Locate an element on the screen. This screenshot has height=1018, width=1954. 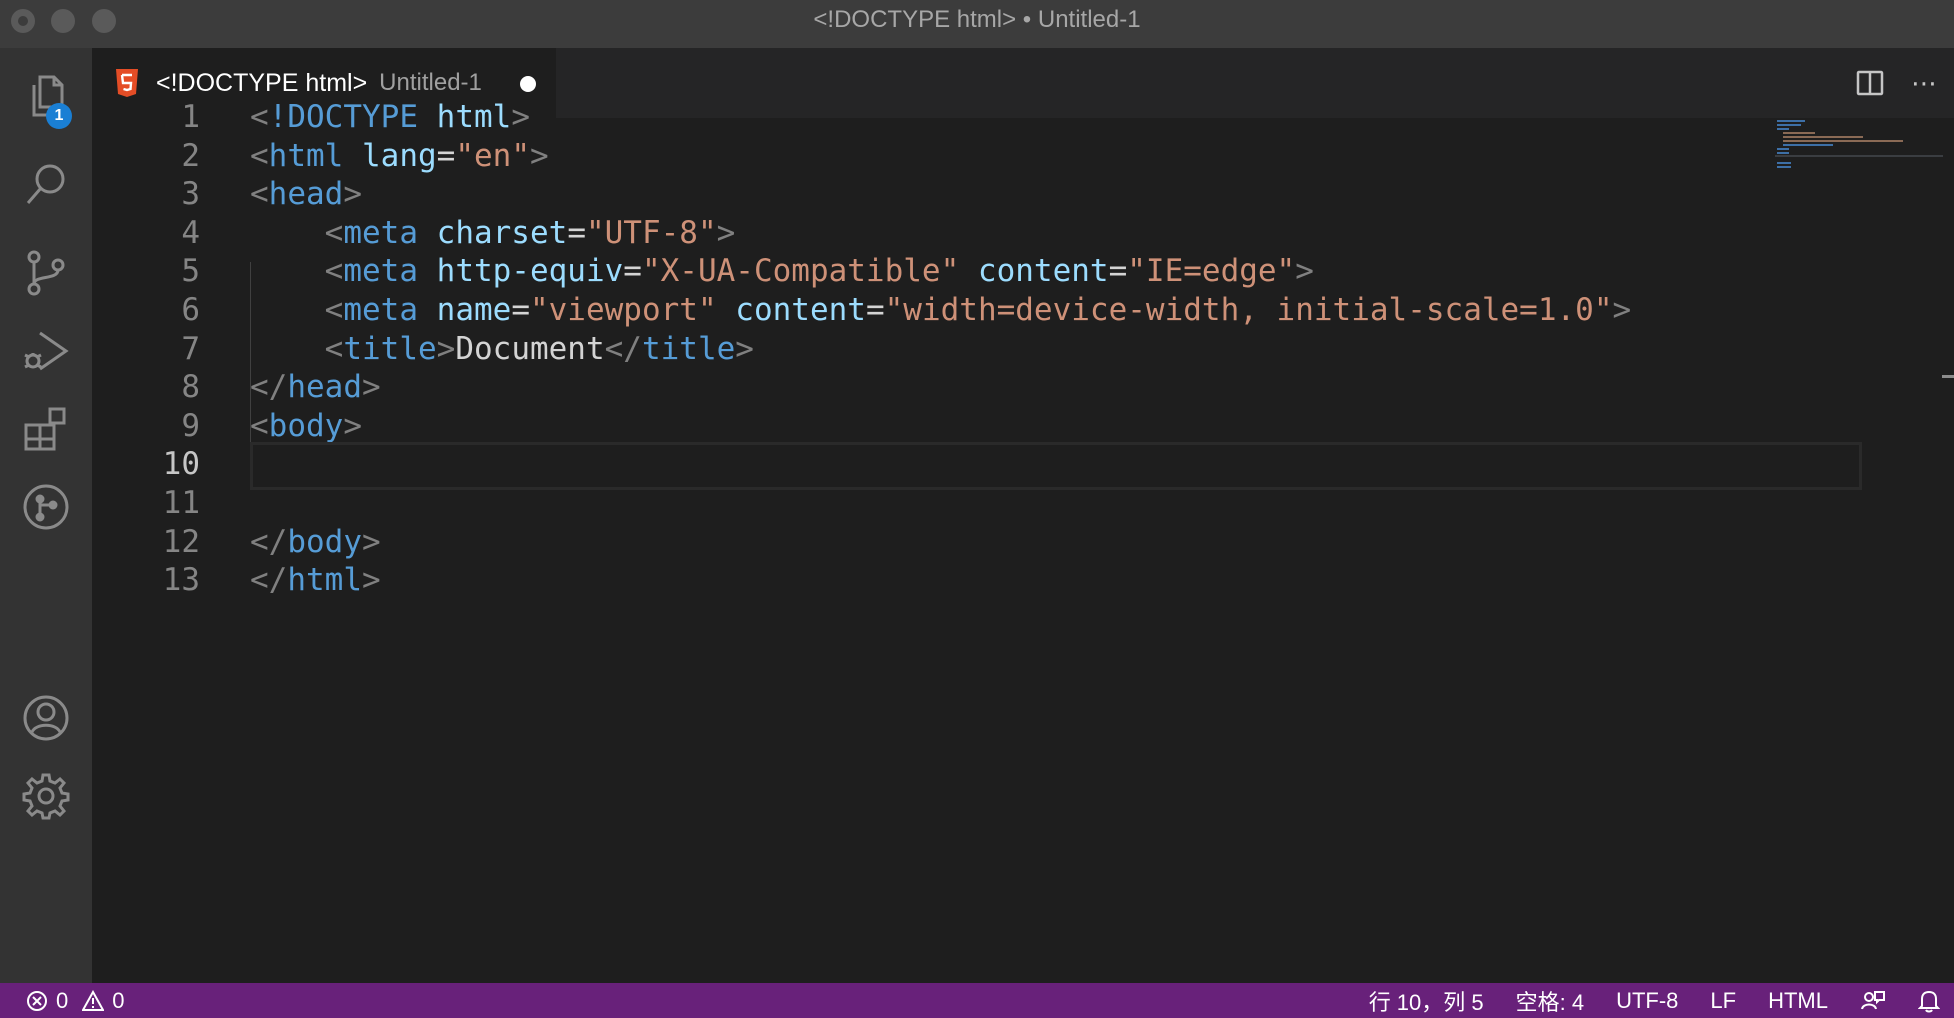
code-token: name is located at coordinates (474, 310).